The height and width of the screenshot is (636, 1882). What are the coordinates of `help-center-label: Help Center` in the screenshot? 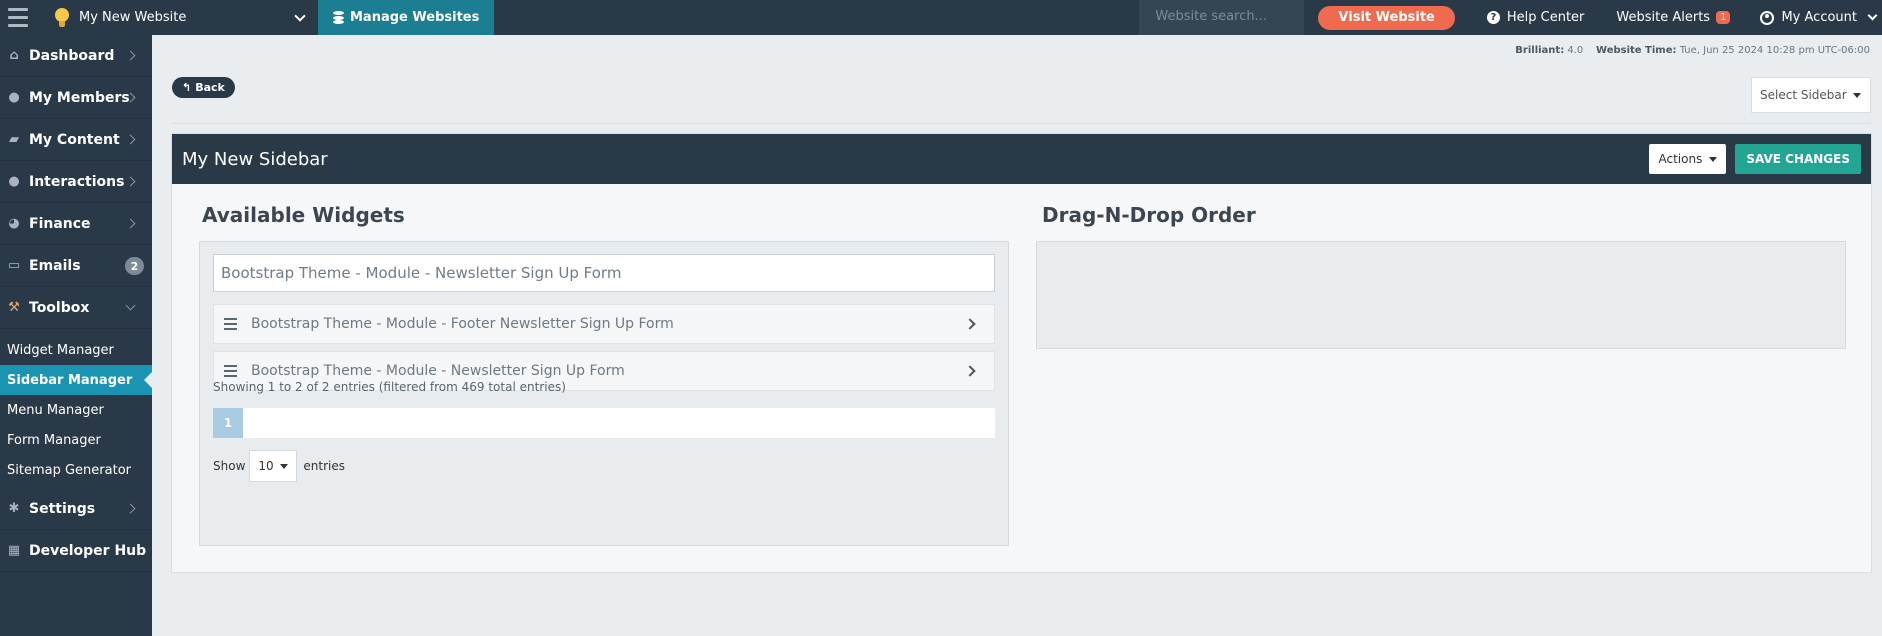 It's located at (1545, 17).